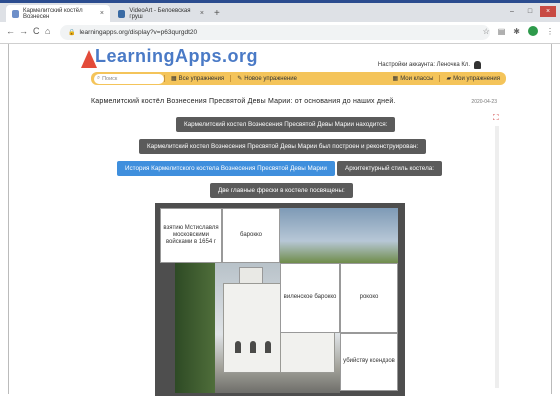 This screenshot has width=560, height=396. I want to click on search-icon: ⌕, so click(99, 78).